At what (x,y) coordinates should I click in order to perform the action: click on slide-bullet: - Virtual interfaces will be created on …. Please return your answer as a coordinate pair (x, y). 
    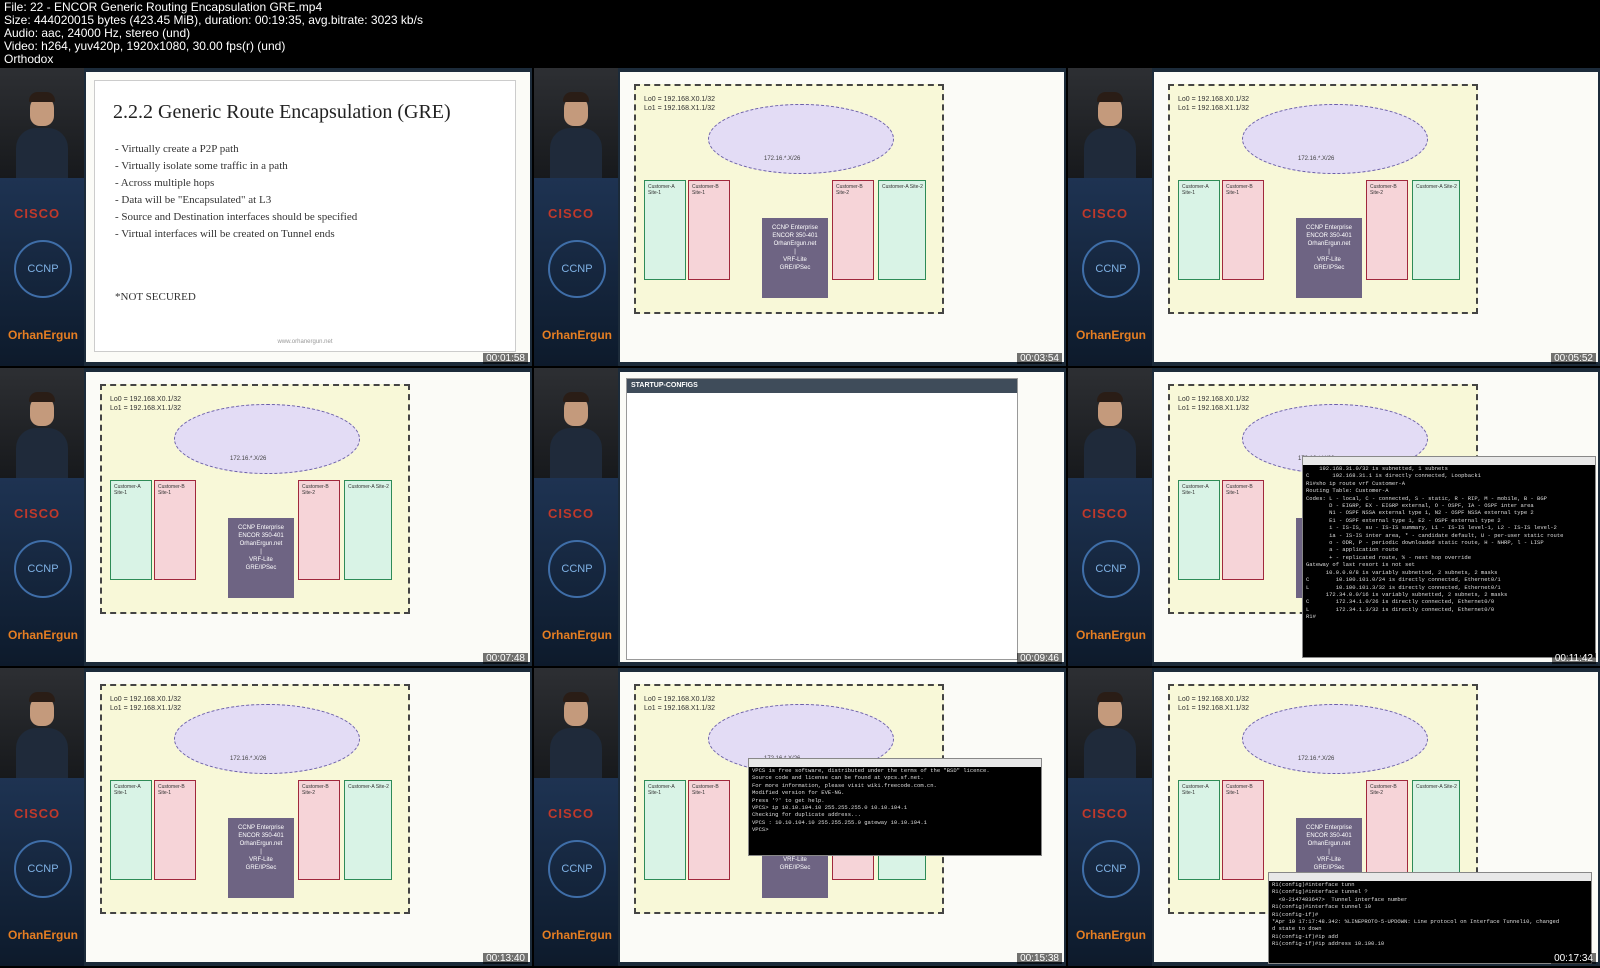
    Looking at the image, I should click on (225, 234).